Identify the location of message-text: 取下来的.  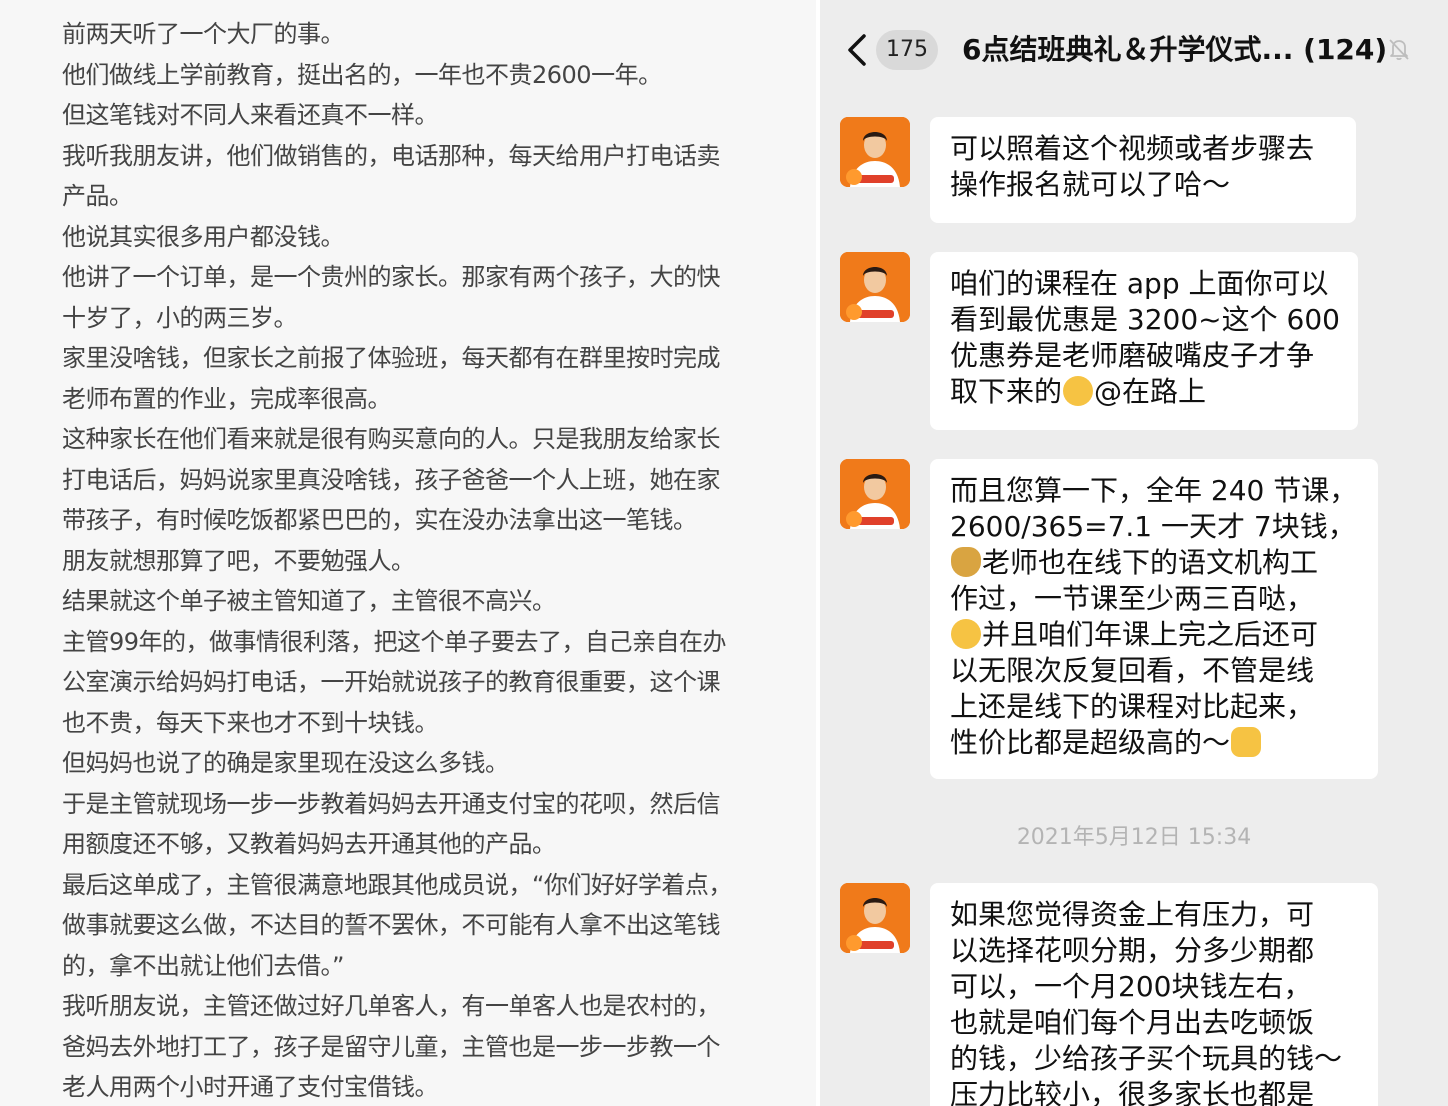
(1006, 391).